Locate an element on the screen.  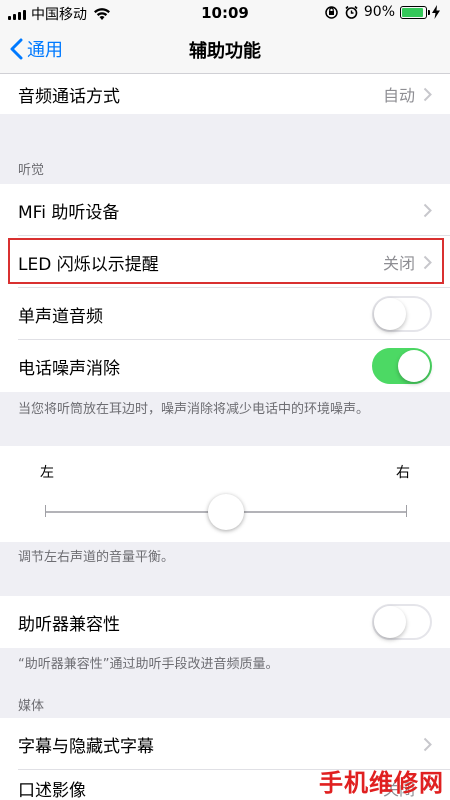
row-label: LED 闪烁以示提醒 is located at coordinates (88, 264).